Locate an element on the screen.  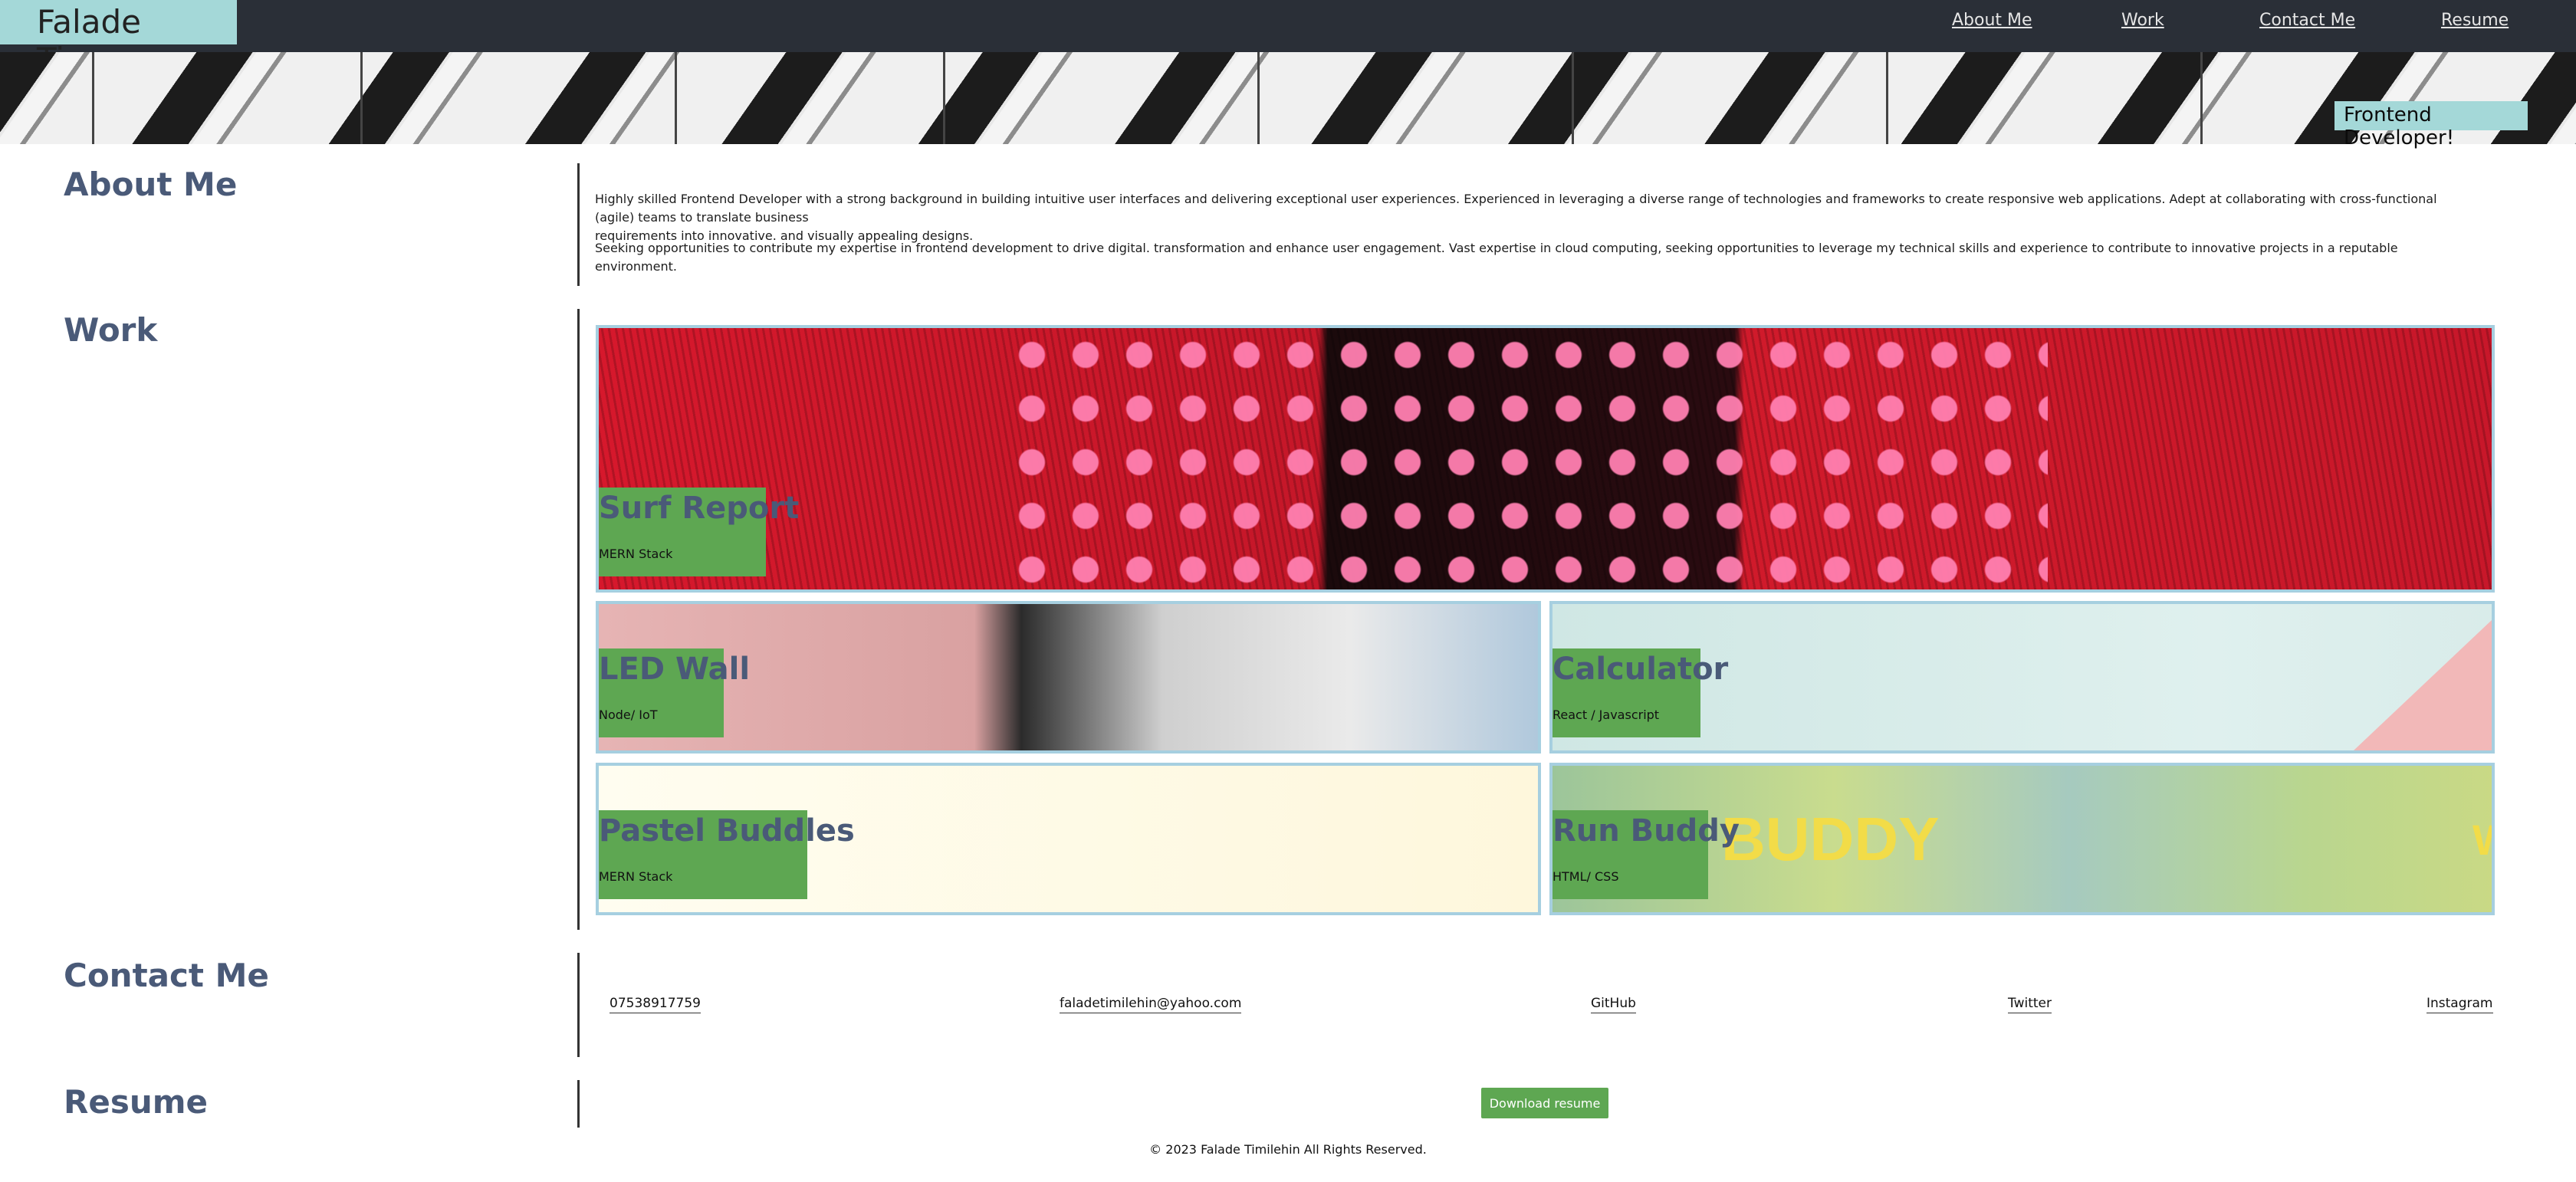
download-resume-button: Download resume is located at coordinates (1545, 1103).